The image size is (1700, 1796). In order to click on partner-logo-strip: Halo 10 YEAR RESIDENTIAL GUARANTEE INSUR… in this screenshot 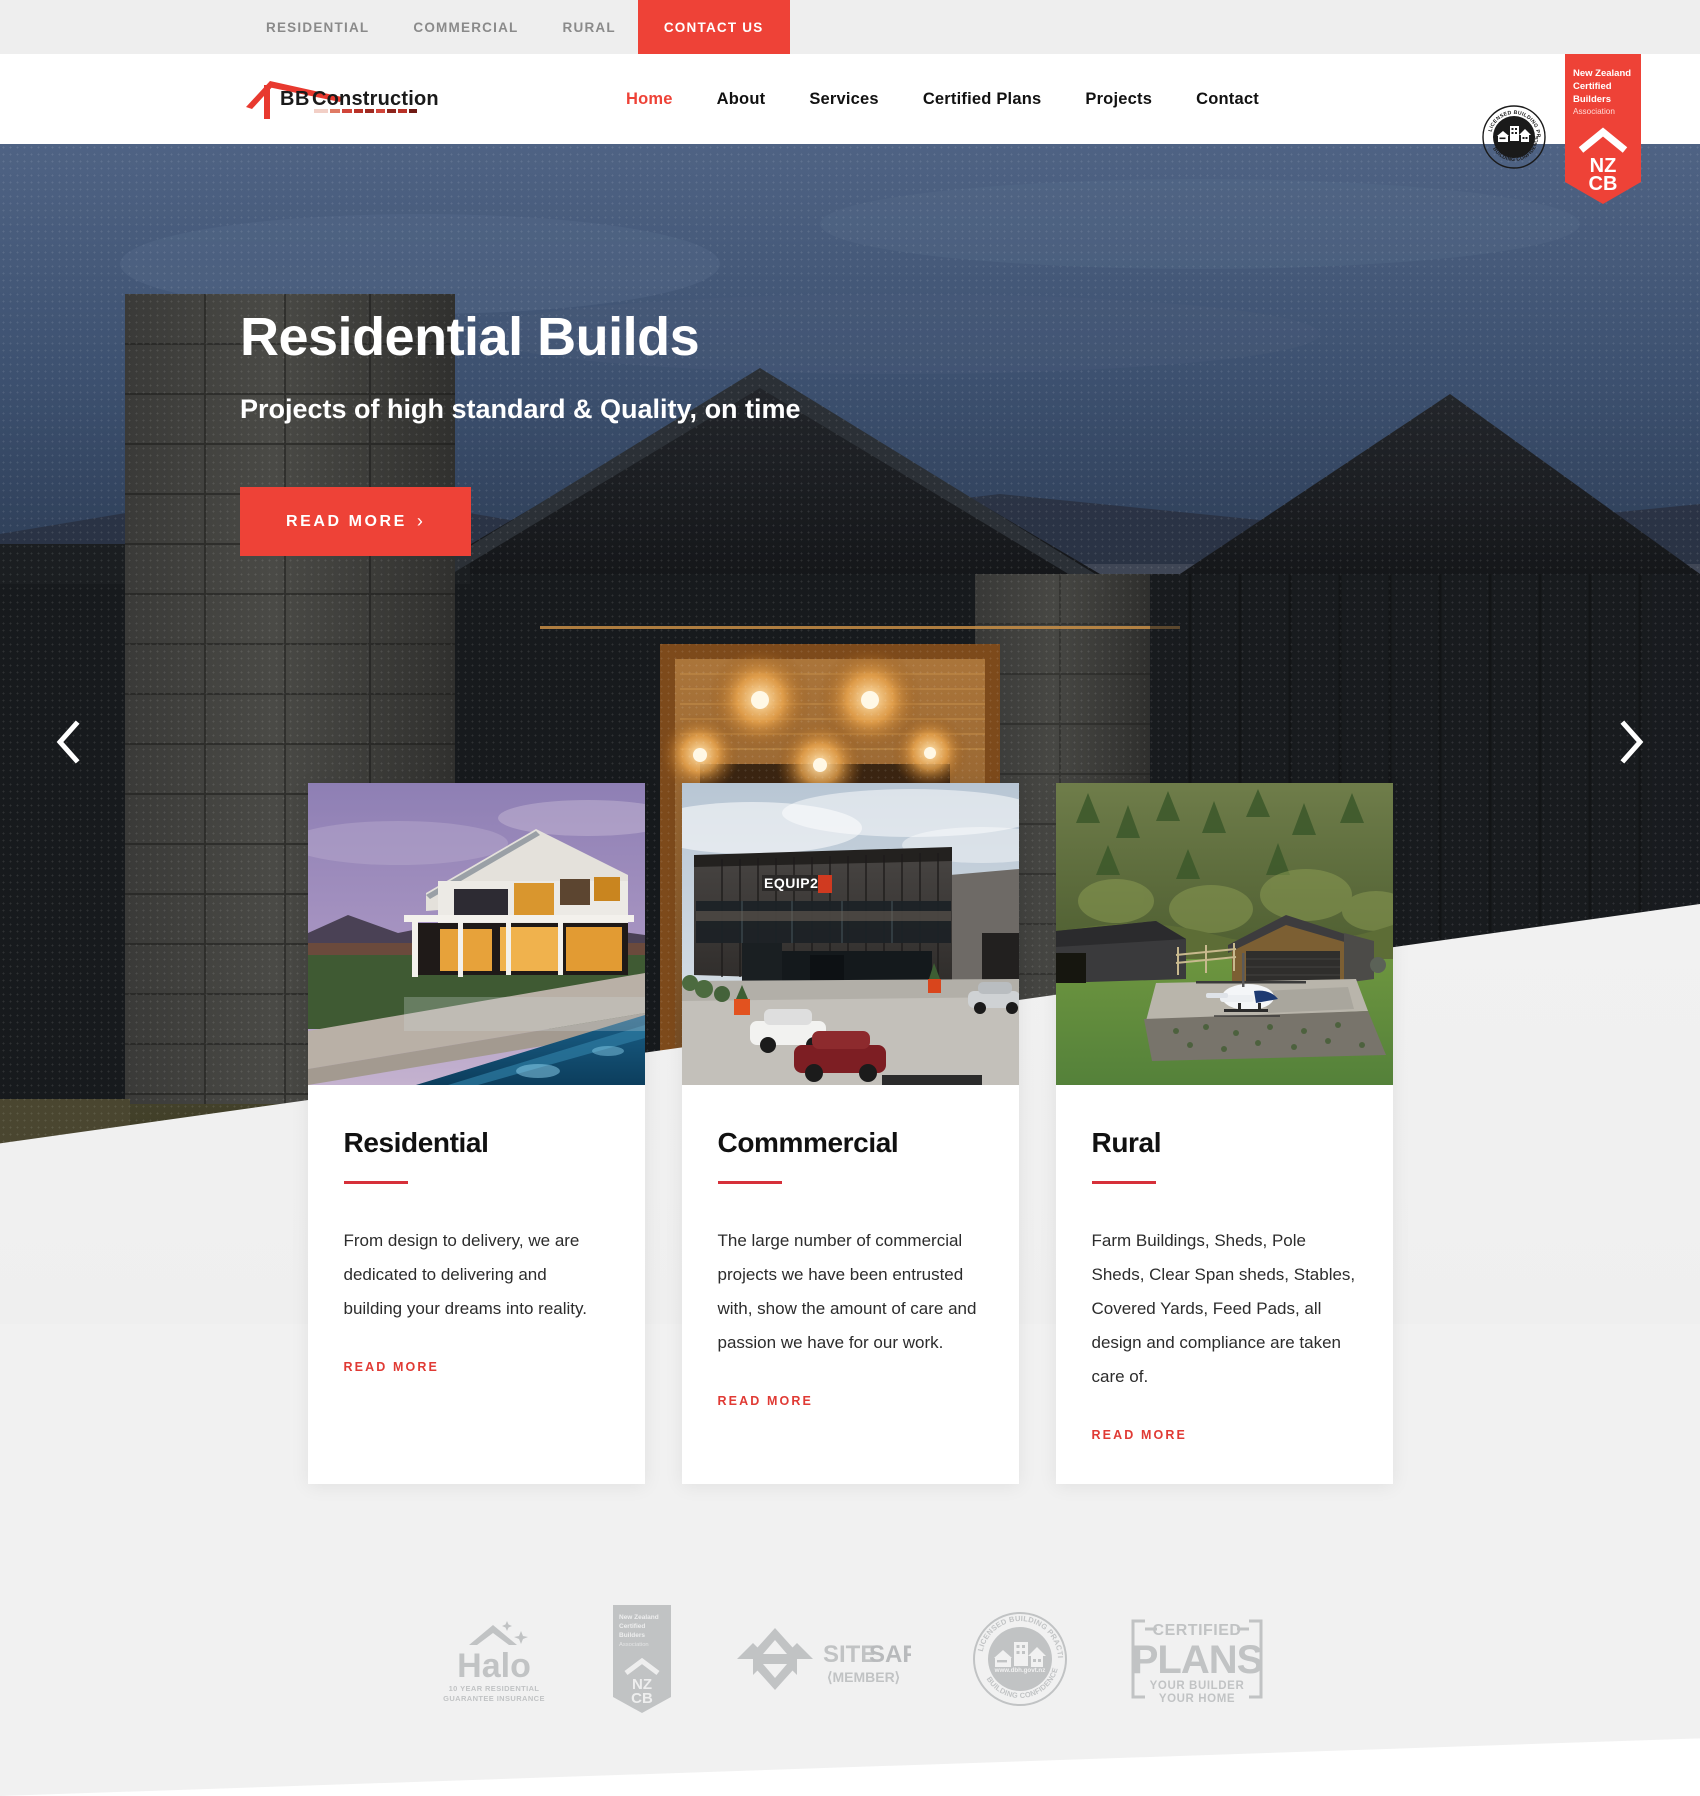, I will do `click(850, 1659)`.